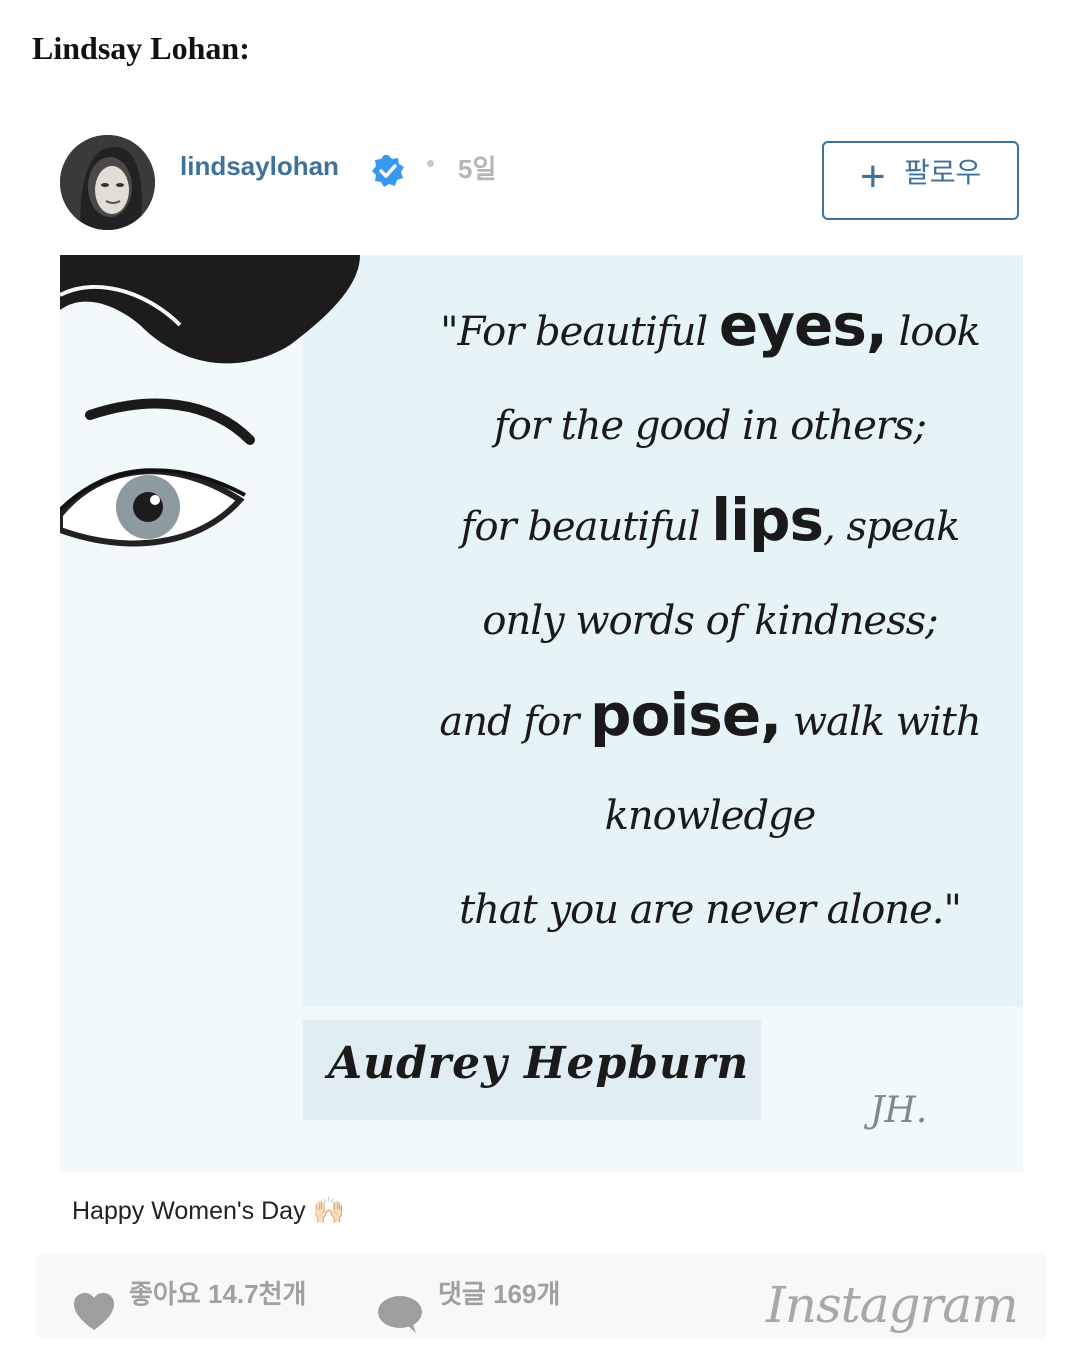  I want to click on avatar, so click(107, 182).